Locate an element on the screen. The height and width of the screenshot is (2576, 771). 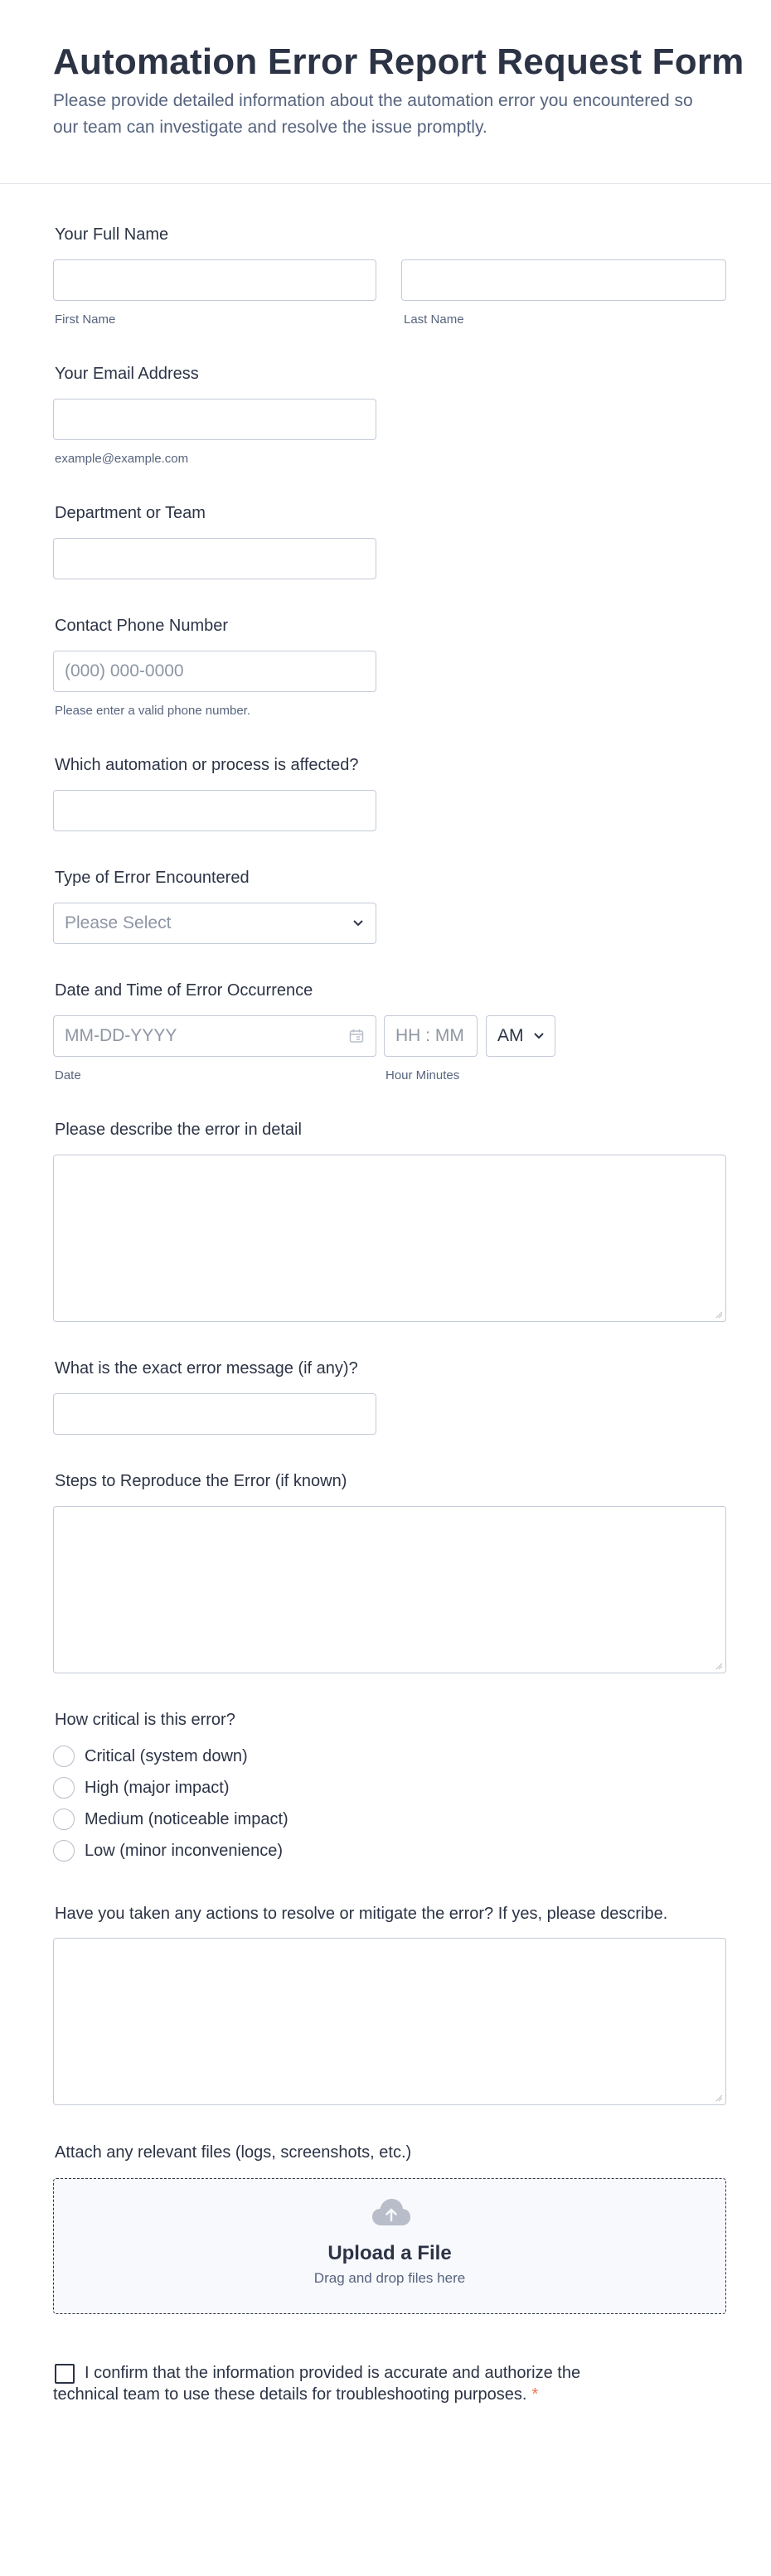
phone-sublabel: Please enter a valid phone number. is located at coordinates (152, 711).